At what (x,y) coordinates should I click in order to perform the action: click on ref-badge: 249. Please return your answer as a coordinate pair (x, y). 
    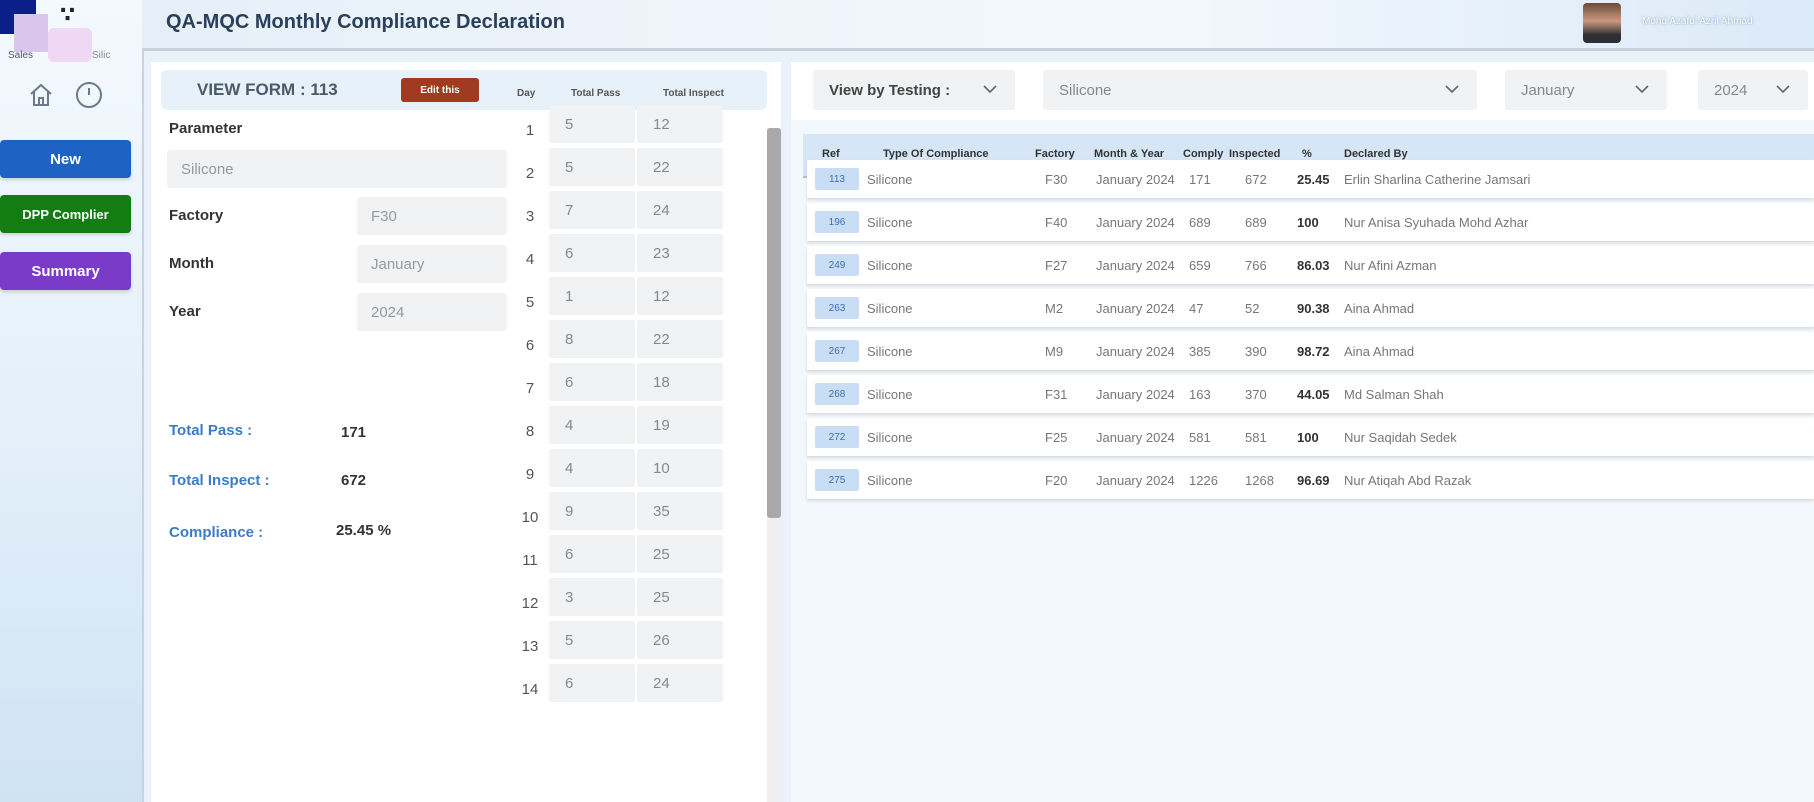
    Looking at the image, I should click on (837, 265).